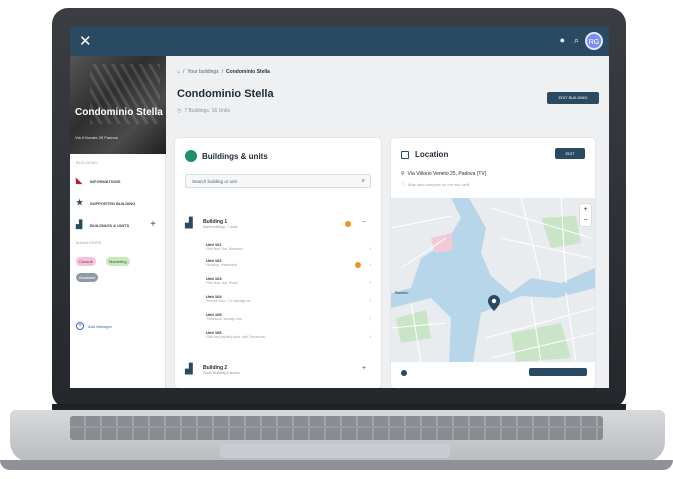 This screenshot has width=673, height=479. I want to click on app-topbar: ✕ ● ⌕ RG, so click(339, 41).